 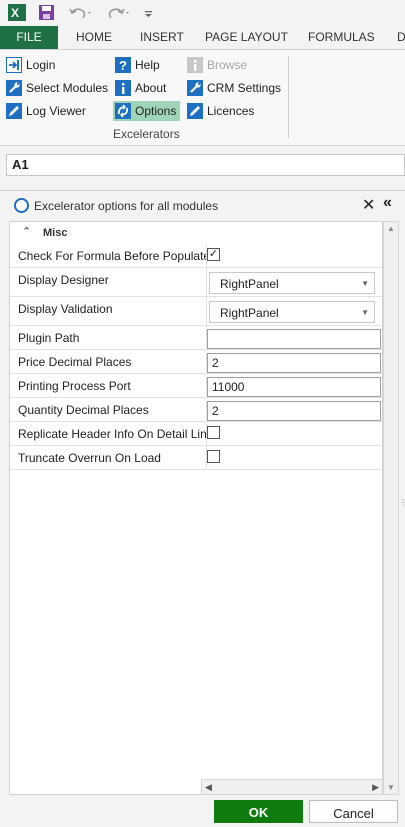 I want to click on tab-insert: INSERT, so click(x=162, y=37).